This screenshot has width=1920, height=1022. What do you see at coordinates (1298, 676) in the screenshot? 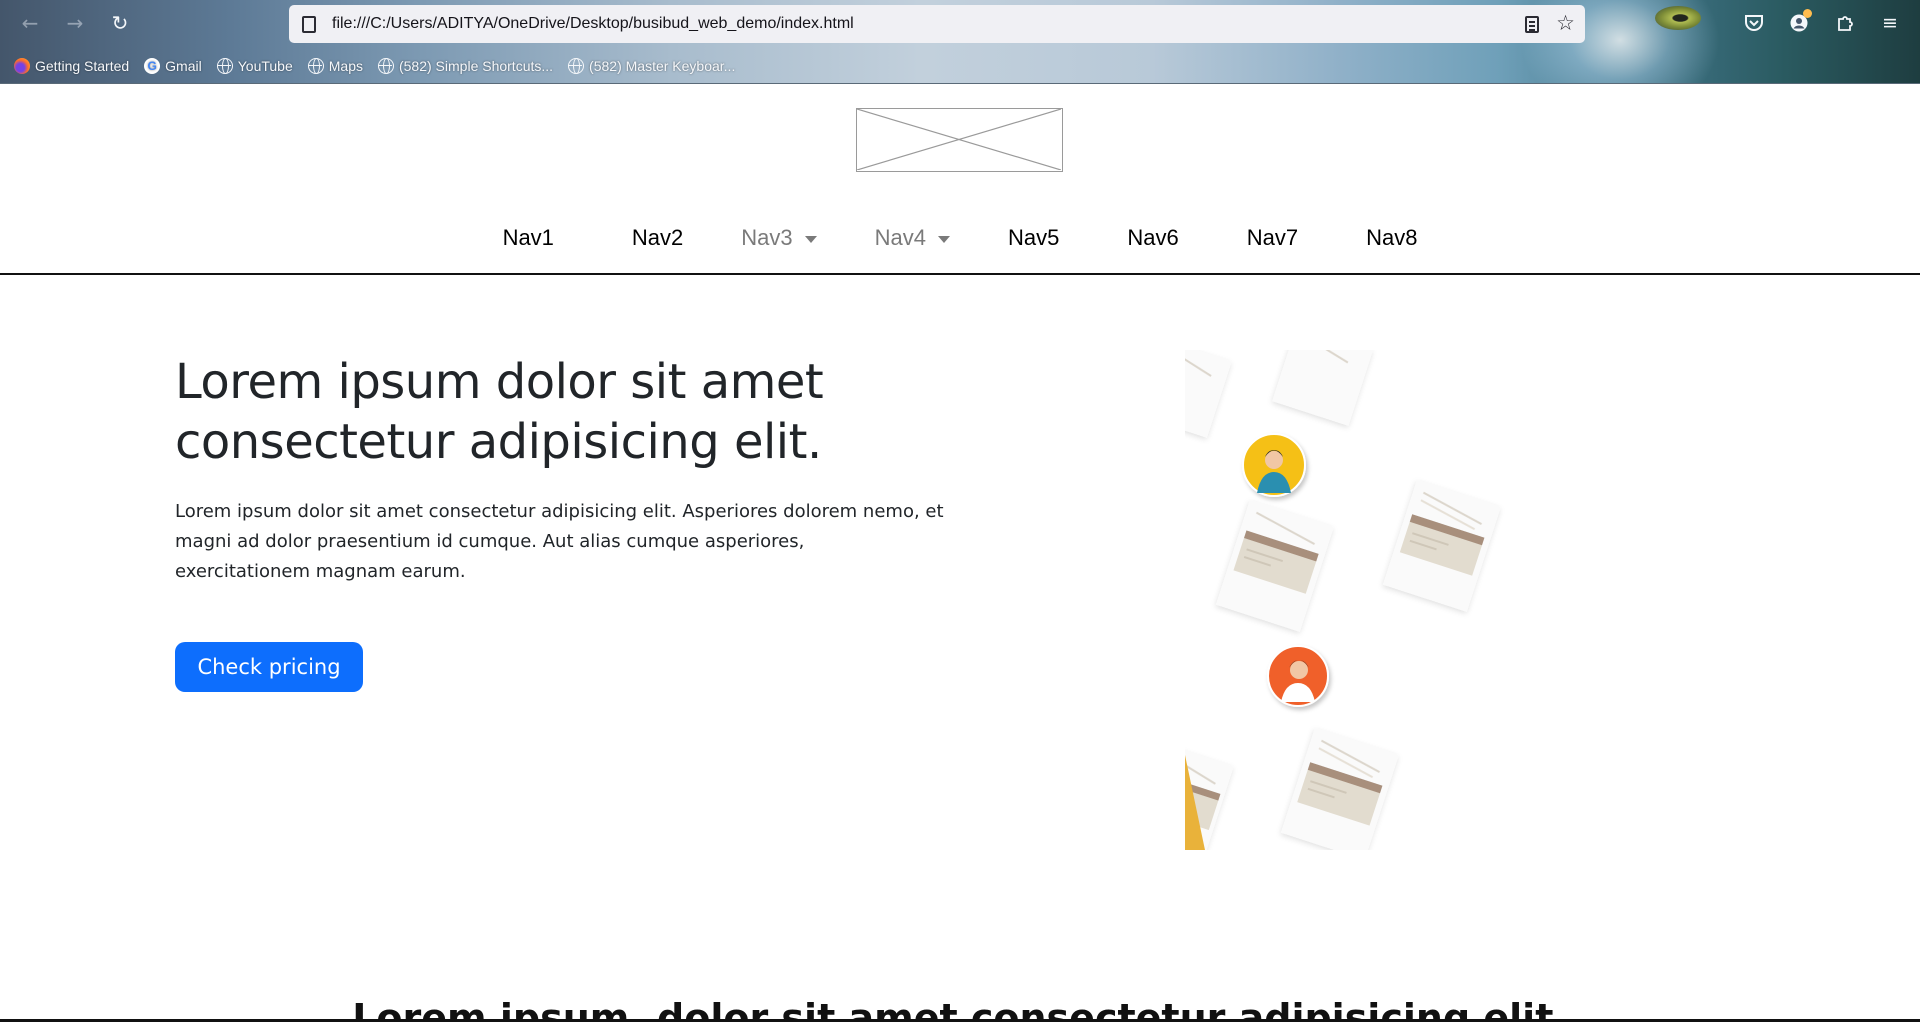
I see `avatar-orange` at bounding box center [1298, 676].